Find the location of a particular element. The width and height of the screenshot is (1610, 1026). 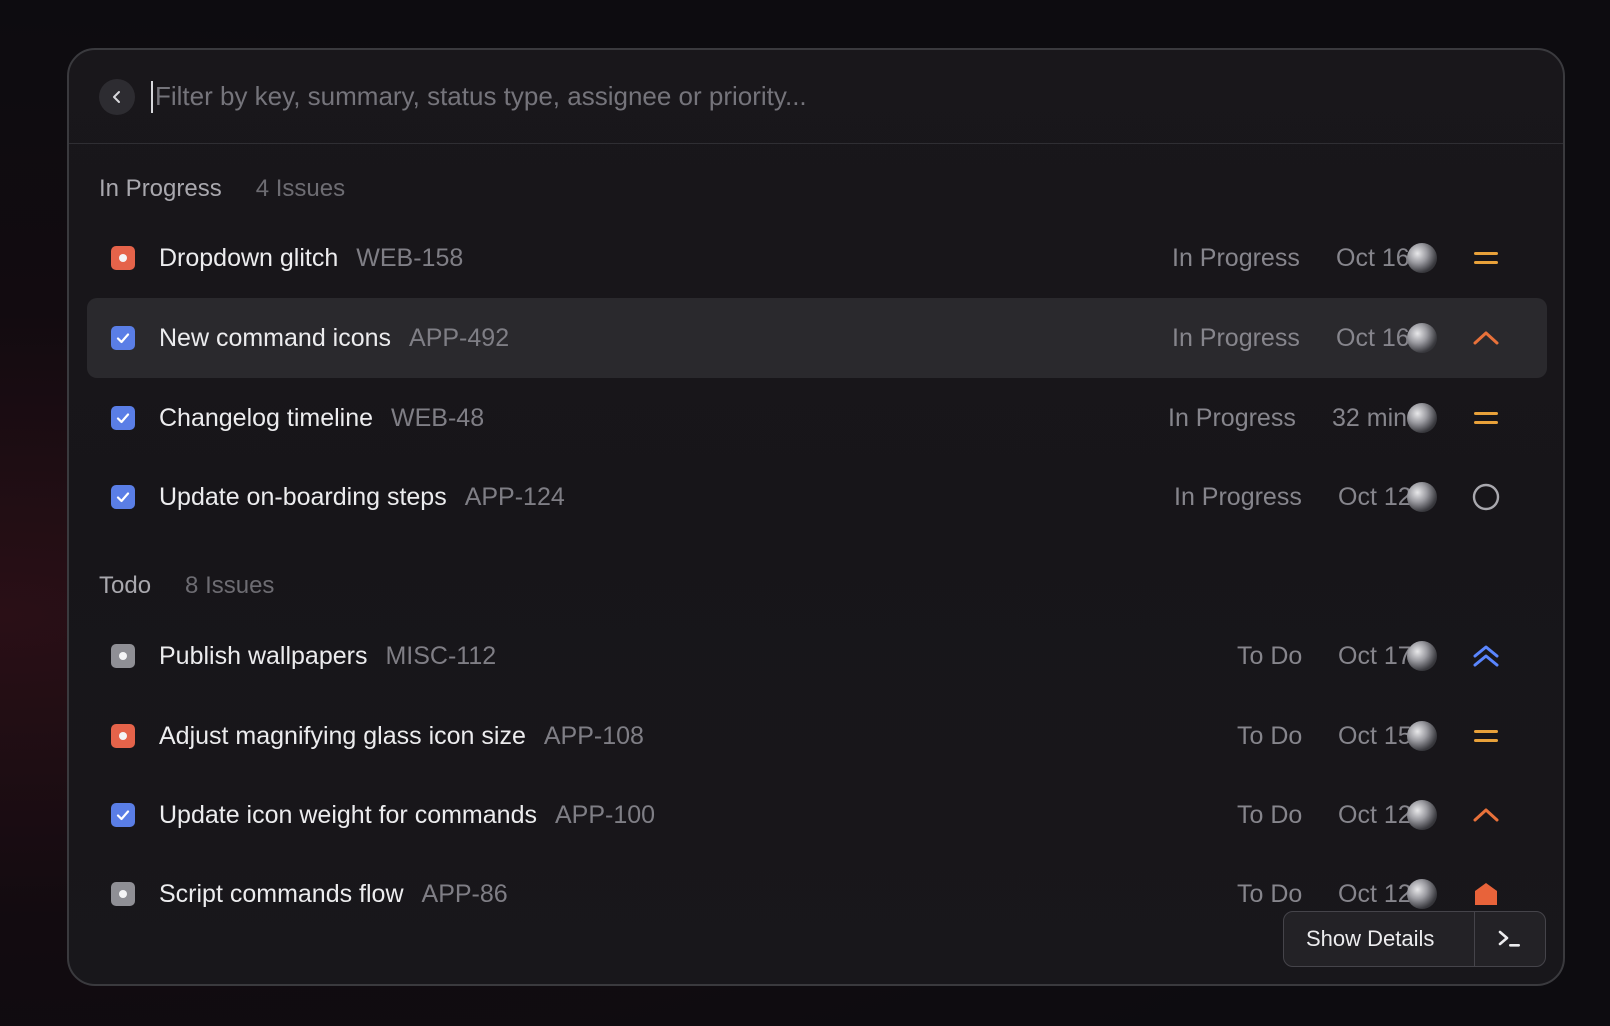

priority-urgent-icon is located at coordinates (1486, 894).